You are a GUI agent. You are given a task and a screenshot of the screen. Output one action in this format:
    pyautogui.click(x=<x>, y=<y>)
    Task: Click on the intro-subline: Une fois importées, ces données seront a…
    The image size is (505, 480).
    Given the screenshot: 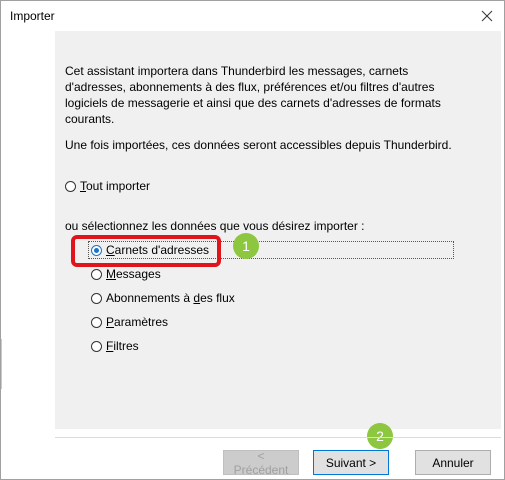 What is the action you would take?
    pyautogui.click(x=258, y=145)
    